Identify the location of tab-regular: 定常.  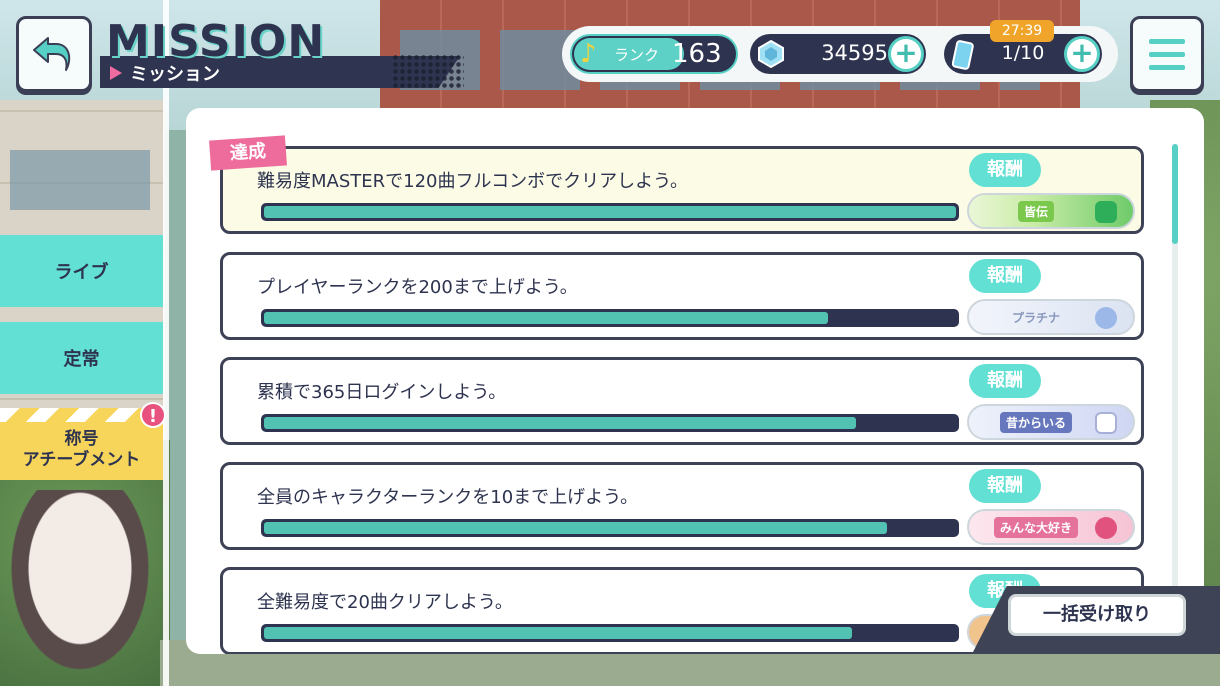
(81, 358).